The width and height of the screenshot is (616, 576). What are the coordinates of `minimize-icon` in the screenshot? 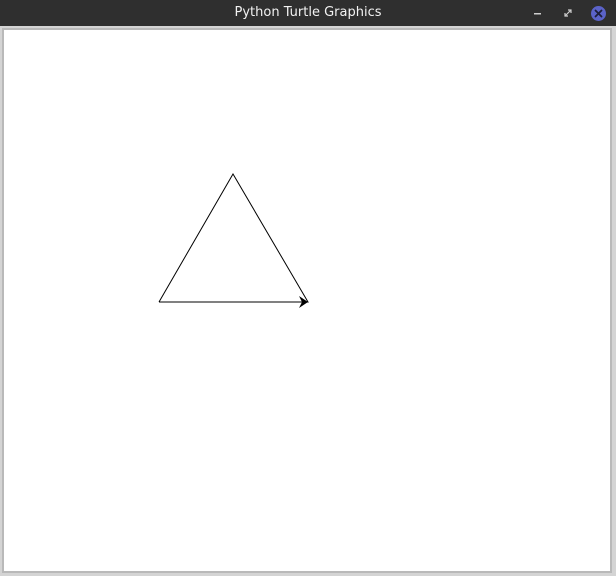 It's located at (537, 14).